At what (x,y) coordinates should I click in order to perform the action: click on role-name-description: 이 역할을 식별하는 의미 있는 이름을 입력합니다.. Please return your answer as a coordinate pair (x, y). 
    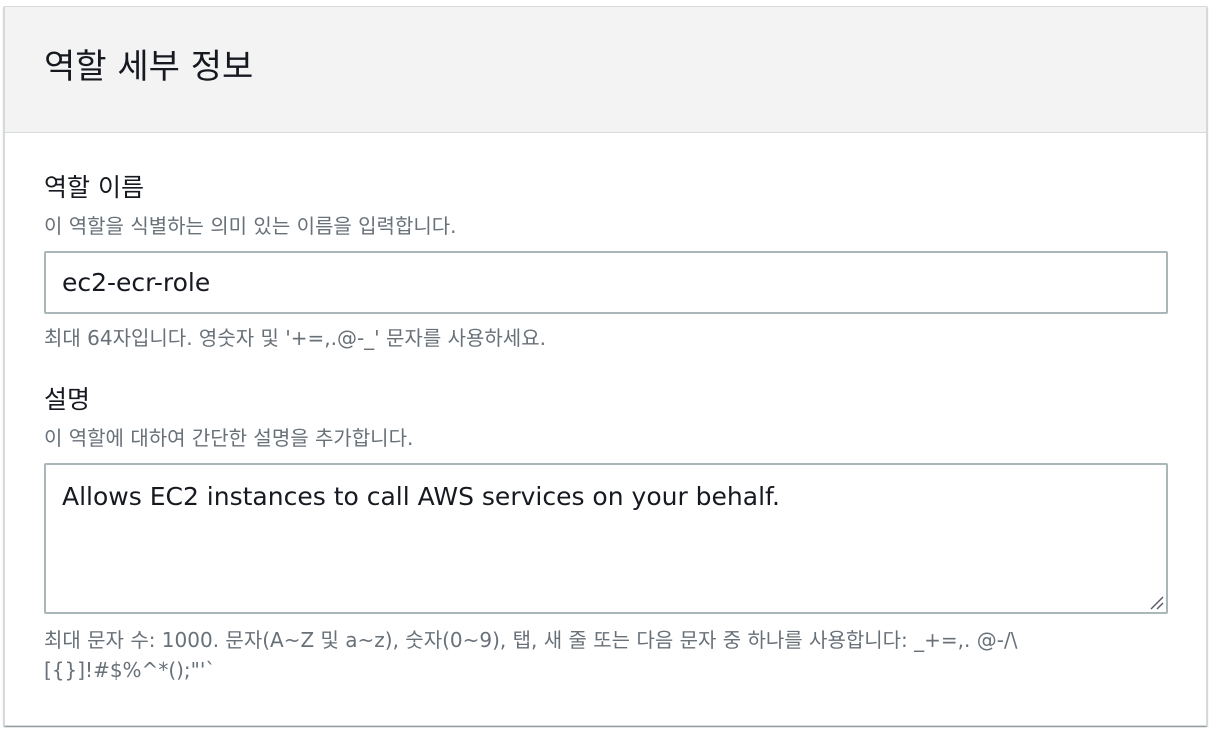
    Looking at the image, I should click on (250, 226).